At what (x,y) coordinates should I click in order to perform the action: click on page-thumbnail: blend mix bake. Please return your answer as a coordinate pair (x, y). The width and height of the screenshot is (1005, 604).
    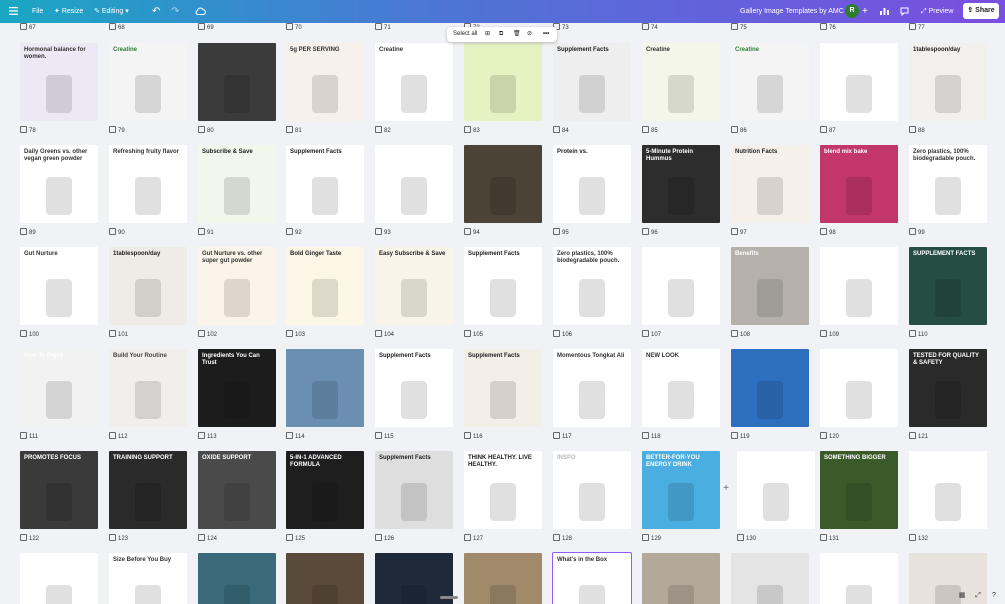
    Looking at the image, I should click on (859, 184).